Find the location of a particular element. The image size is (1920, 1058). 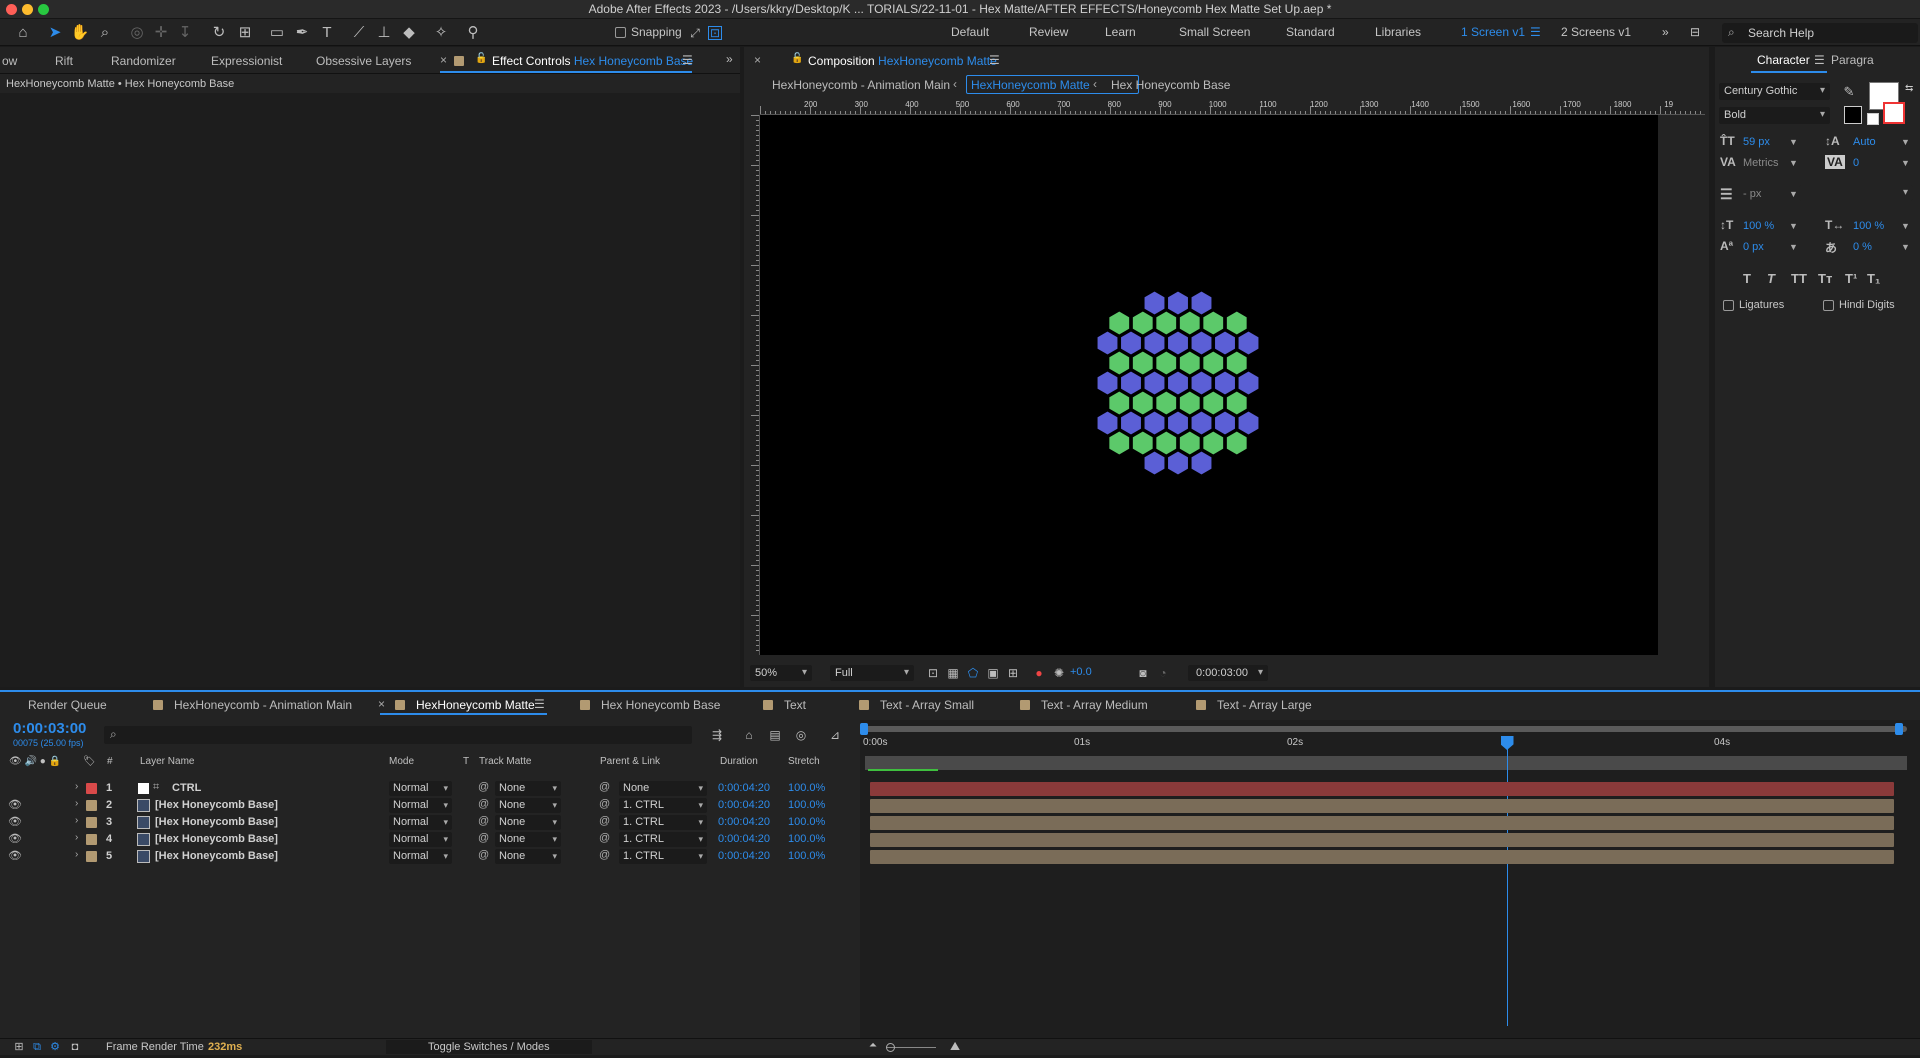

transparency-grid-icon: ▦ is located at coordinates (953, 673).